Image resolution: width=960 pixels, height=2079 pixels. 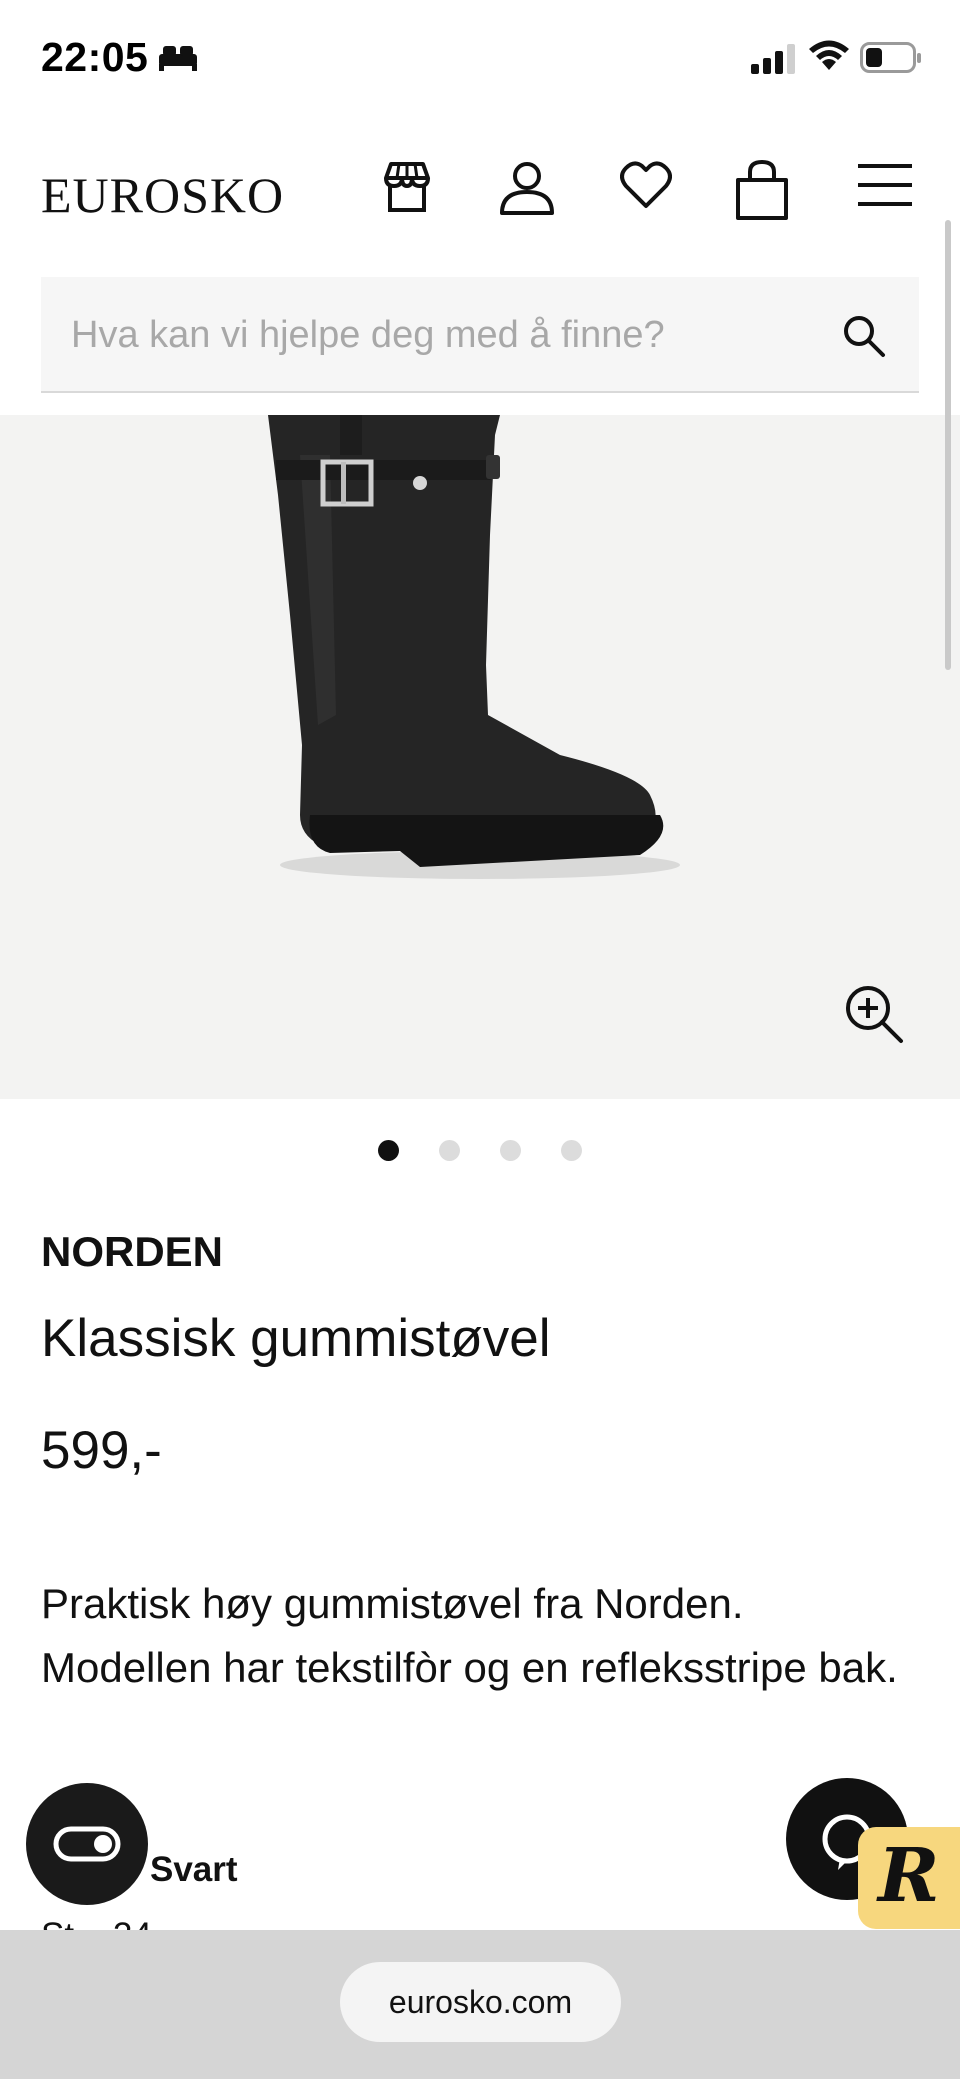 I want to click on heart-icon, so click(x=646, y=185).